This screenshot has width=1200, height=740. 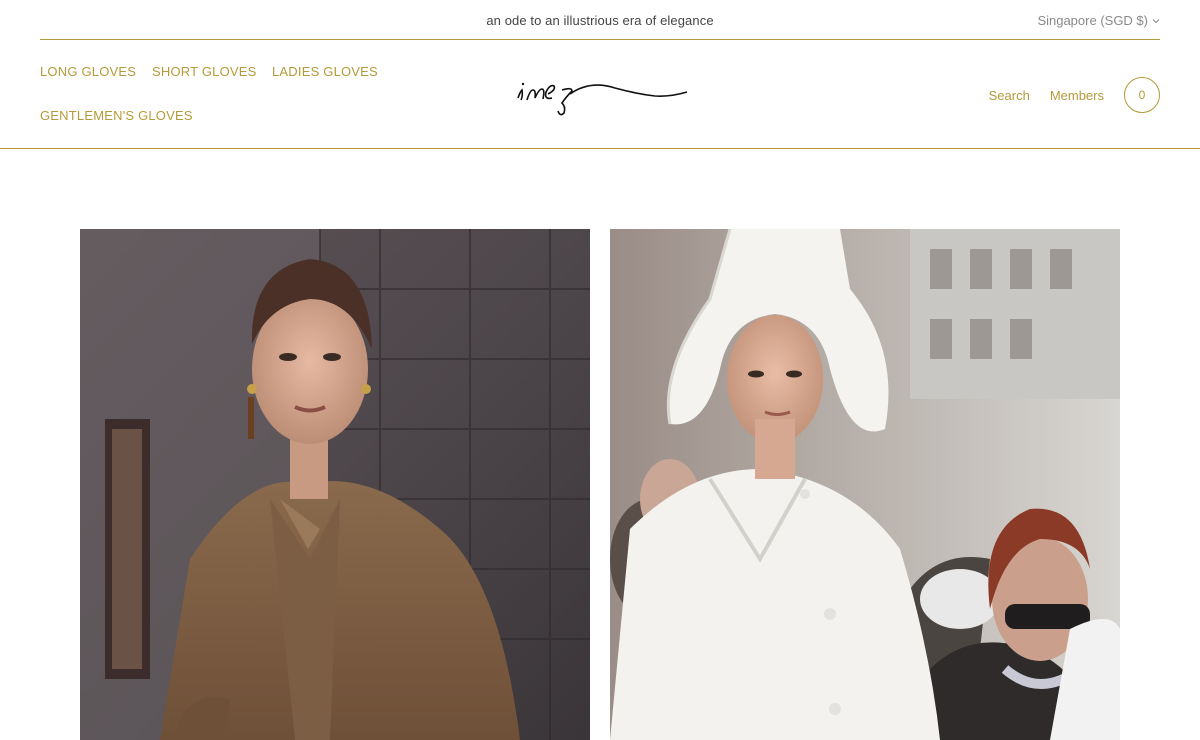 I want to click on region-label: Singapore (SGD $), so click(x=1092, y=20).